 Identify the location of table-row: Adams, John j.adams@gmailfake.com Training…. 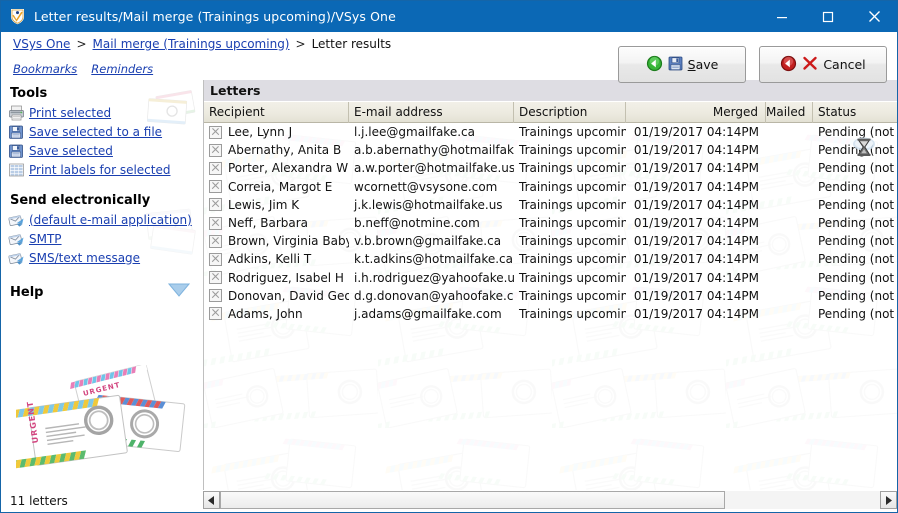
(550, 314).